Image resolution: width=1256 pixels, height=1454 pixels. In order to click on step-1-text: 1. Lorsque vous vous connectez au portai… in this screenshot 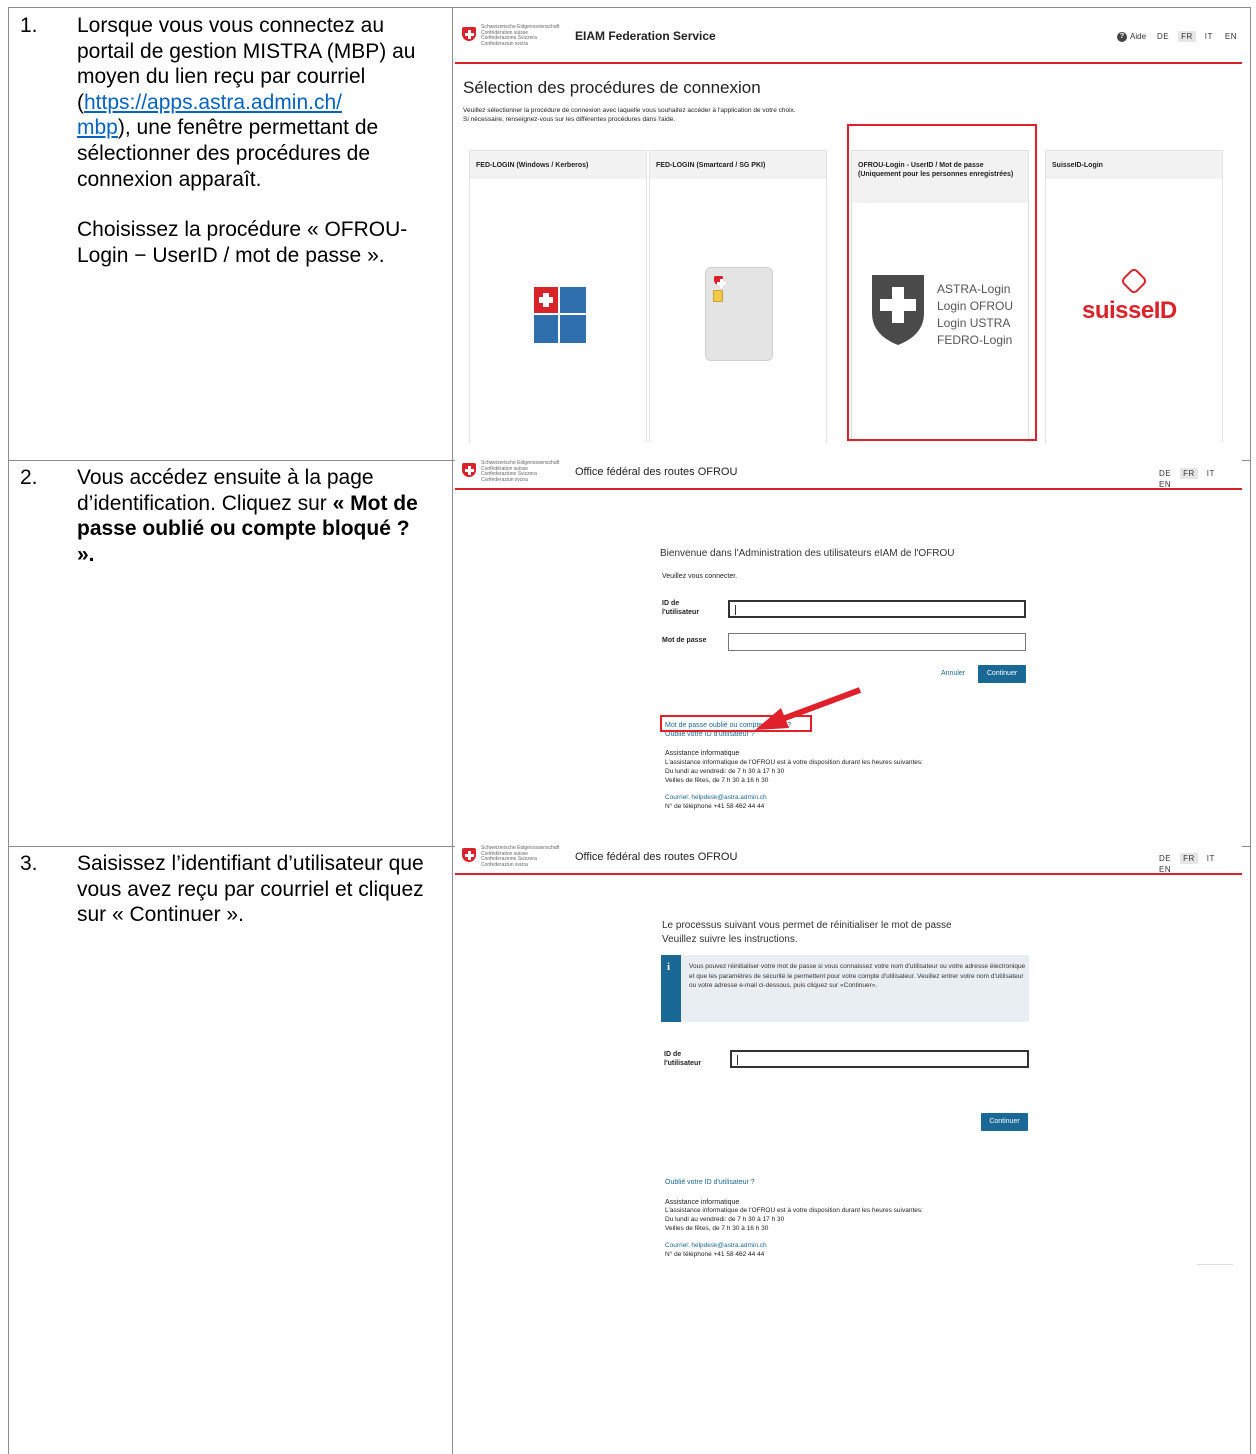, I will do `click(225, 223)`.